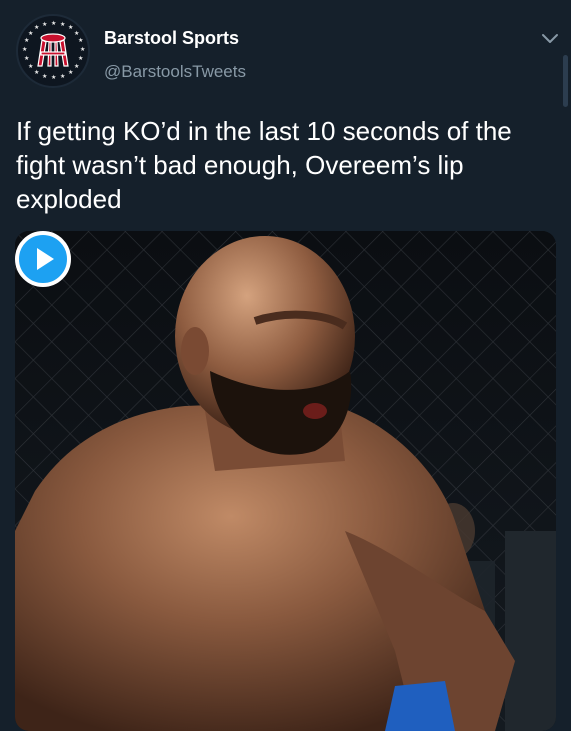 This screenshot has height=731, width=571. What do you see at coordinates (175, 72) in the screenshot?
I see `user-handle: @BarstoolsTweets` at bounding box center [175, 72].